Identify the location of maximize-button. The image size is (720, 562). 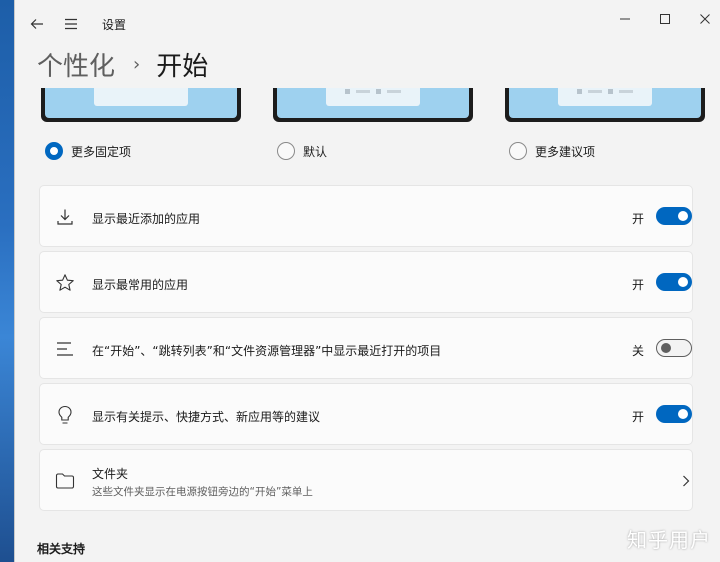
(665, 19).